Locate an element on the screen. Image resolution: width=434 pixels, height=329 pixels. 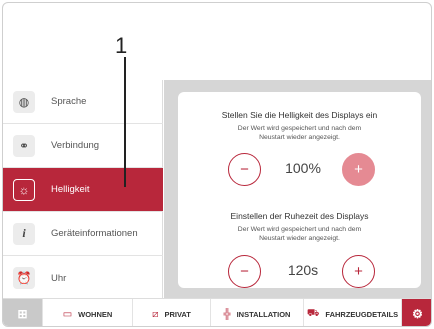
sleep-stepper: − 120s + is located at coordinates (299, 272).